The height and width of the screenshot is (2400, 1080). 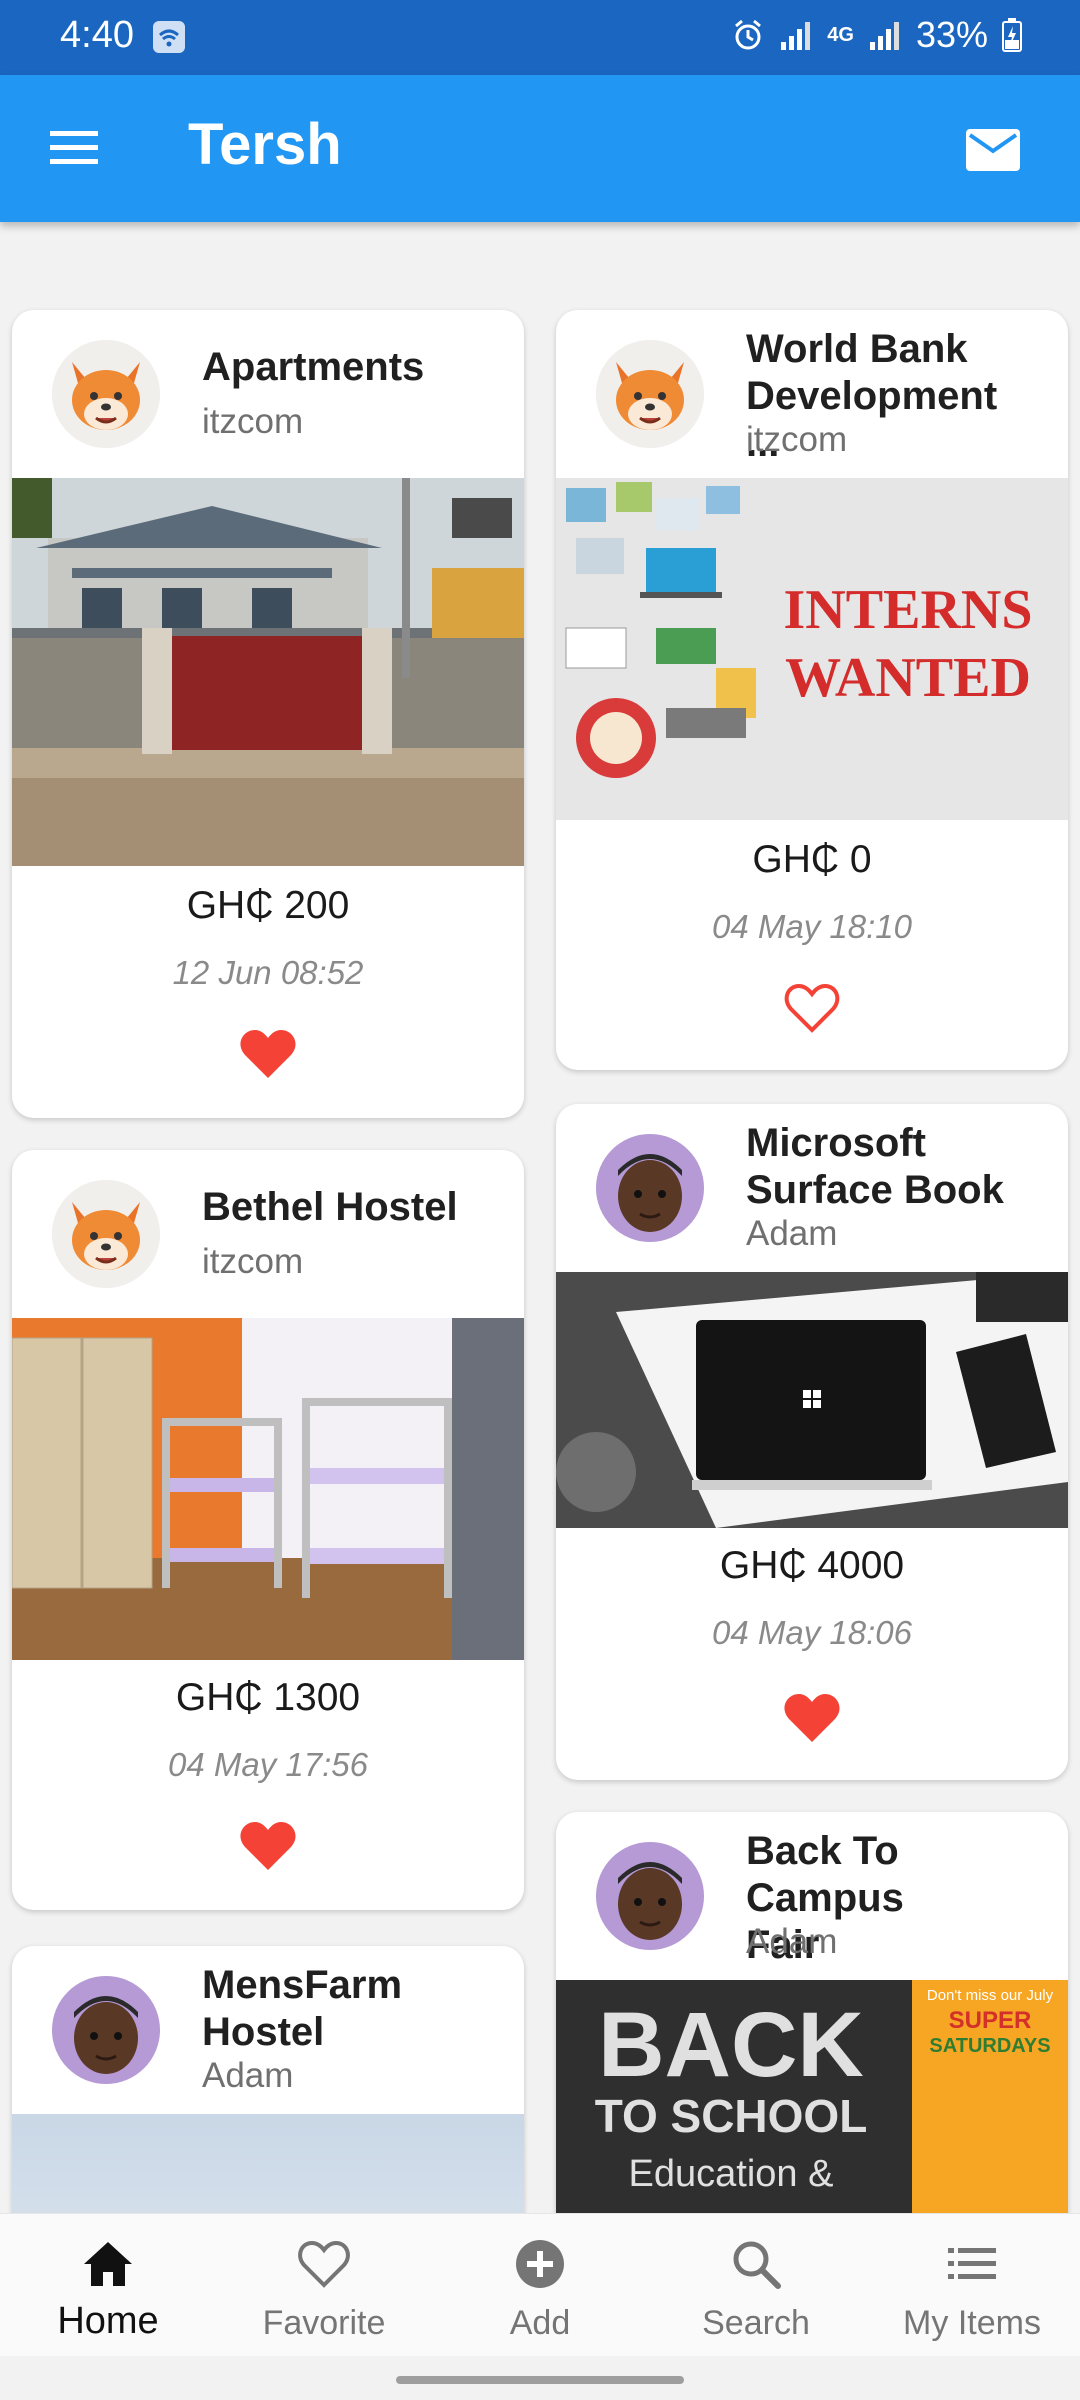 What do you see at coordinates (268, 905) in the screenshot?
I see `listing-price: GH₵ 200` at bounding box center [268, 905].